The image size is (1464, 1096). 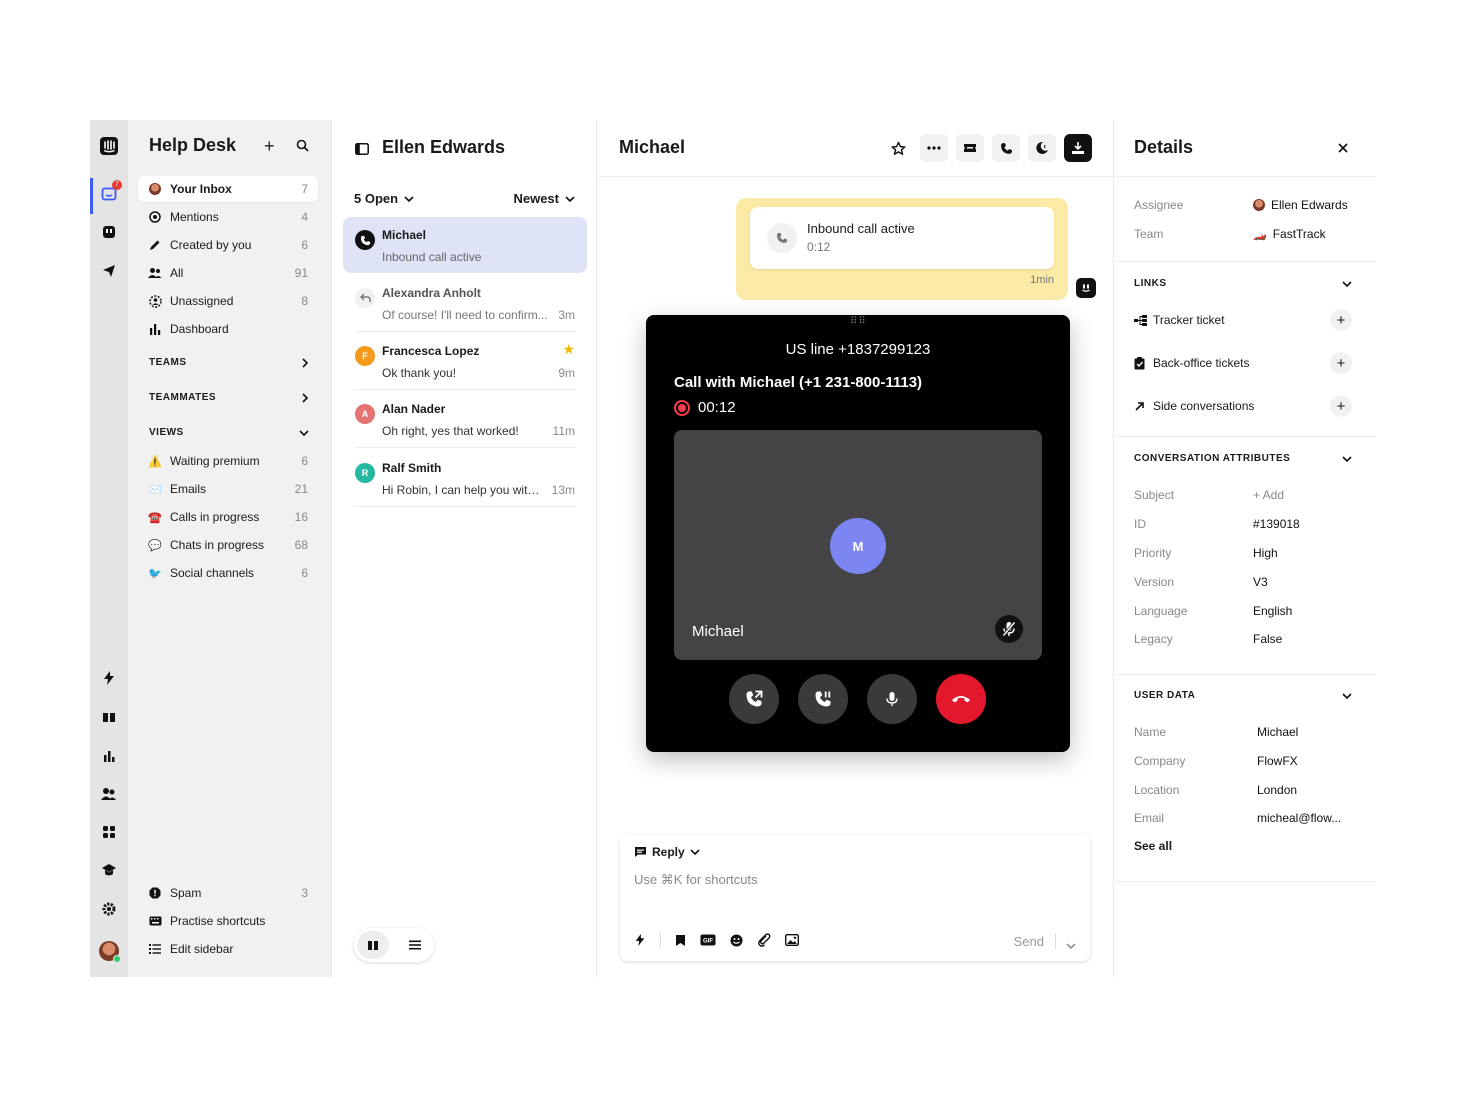 What do you see at coordinates (1341, 406) in the screenshot?
I see `add-side-conversation-button: +` at bounding box center [1341, 406].